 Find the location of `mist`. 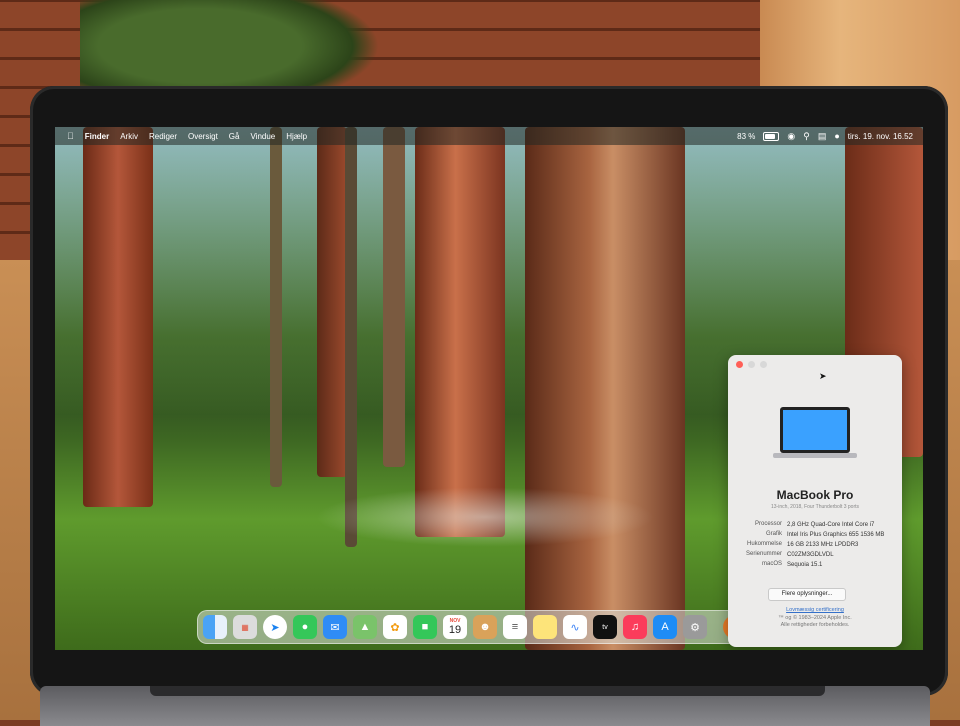

mist is located at coordinates (485, 517).